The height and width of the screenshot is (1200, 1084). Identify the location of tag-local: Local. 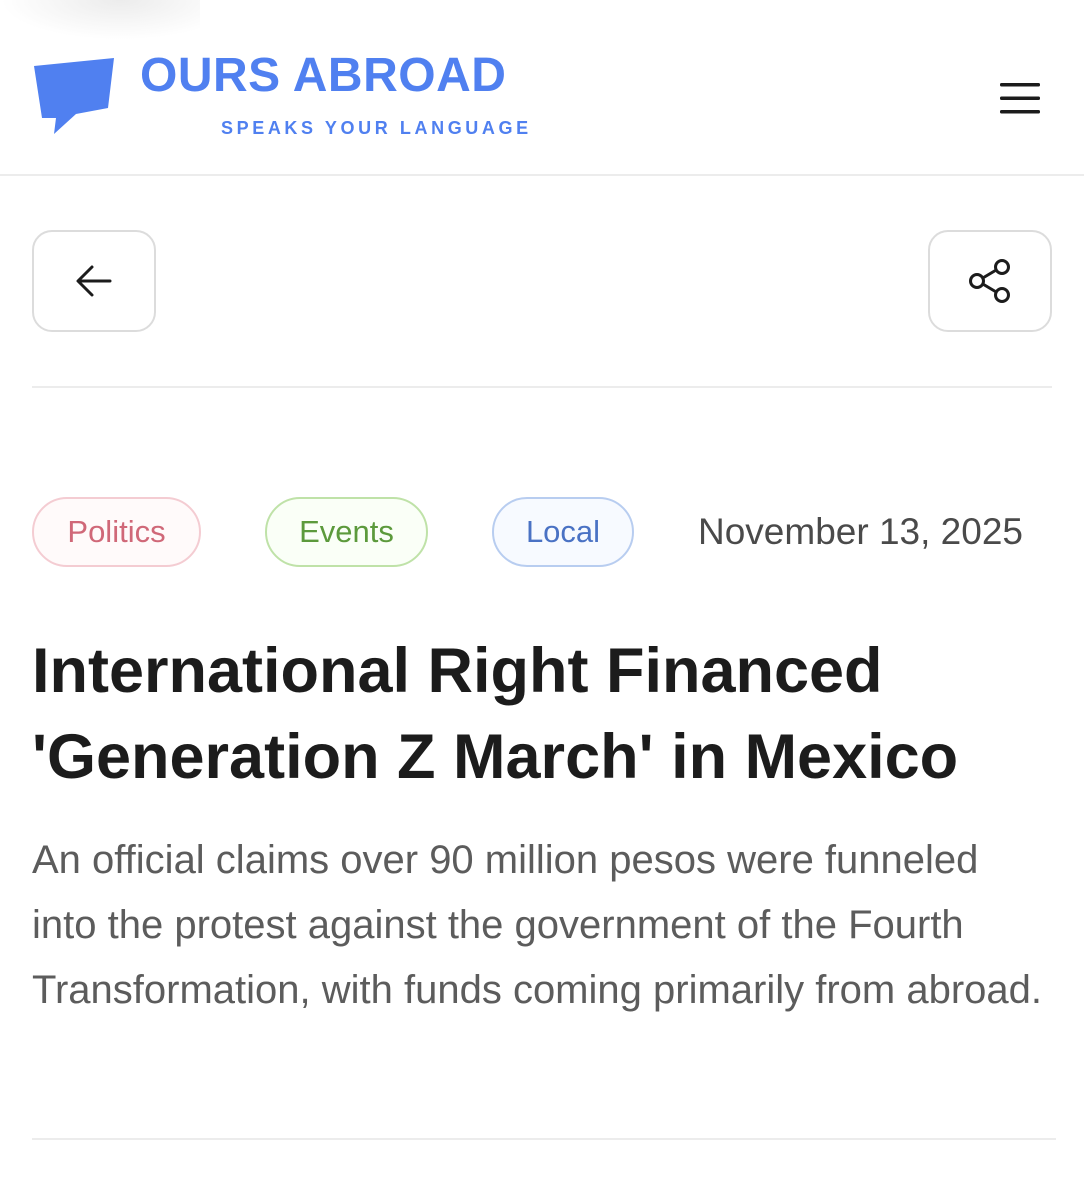
(563, 532).